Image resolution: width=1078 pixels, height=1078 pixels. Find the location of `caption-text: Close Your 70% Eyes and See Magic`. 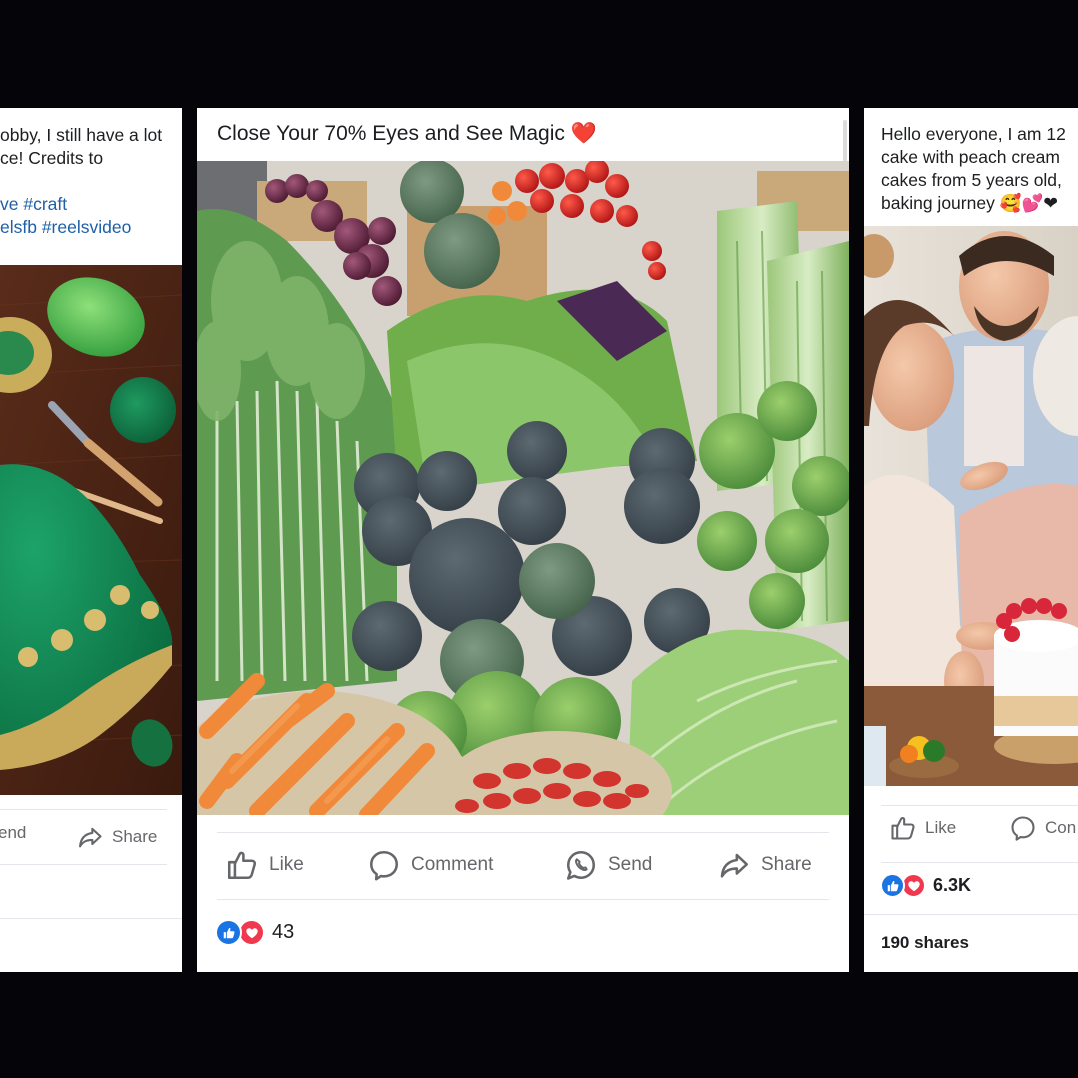

caption-text: Close Your 70% Eyes and See Magic is located at coordinates (391, 133).